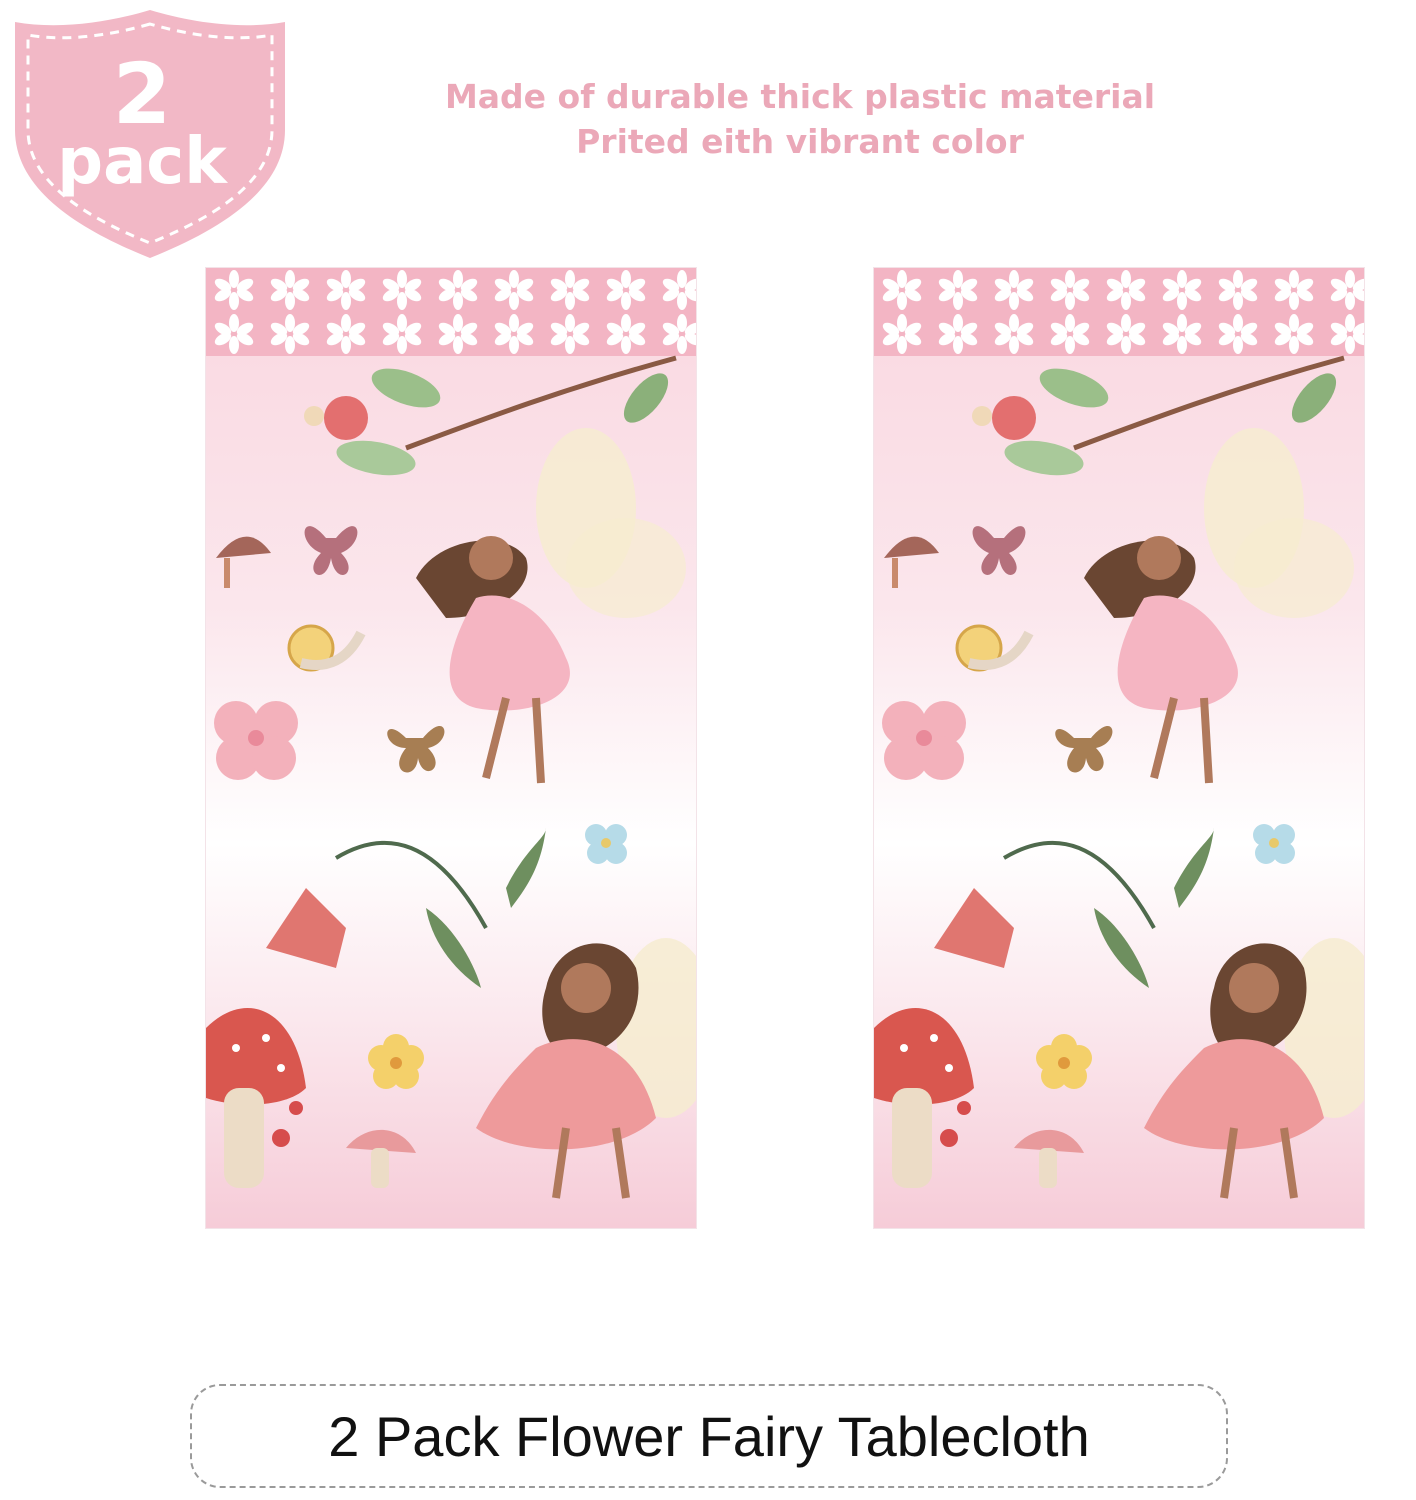  What do you see at coordinates (142, 94) in the screenshot?
I see `badge-number: 2` at bounding box center [142, 94].